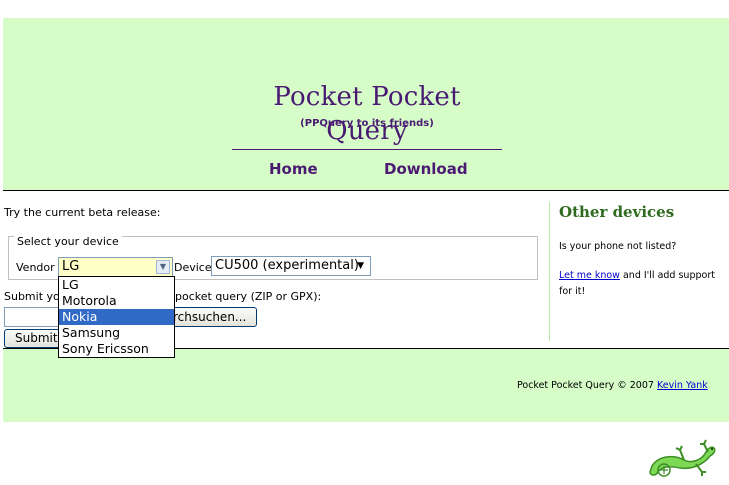 The width and height of the screenshot is (729, 485). Describe the element at coordinates (572, 291) in the screenshot. I see `sidebar-message-line2: for it!` at that location.